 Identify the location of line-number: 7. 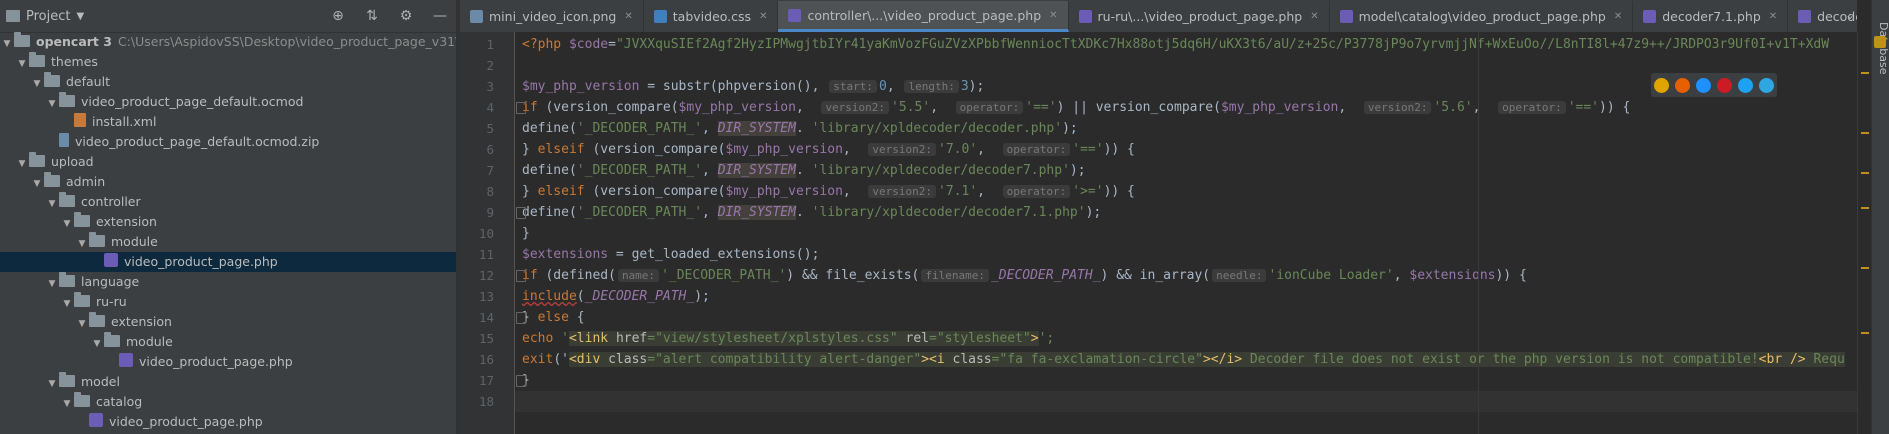
(490, 170).